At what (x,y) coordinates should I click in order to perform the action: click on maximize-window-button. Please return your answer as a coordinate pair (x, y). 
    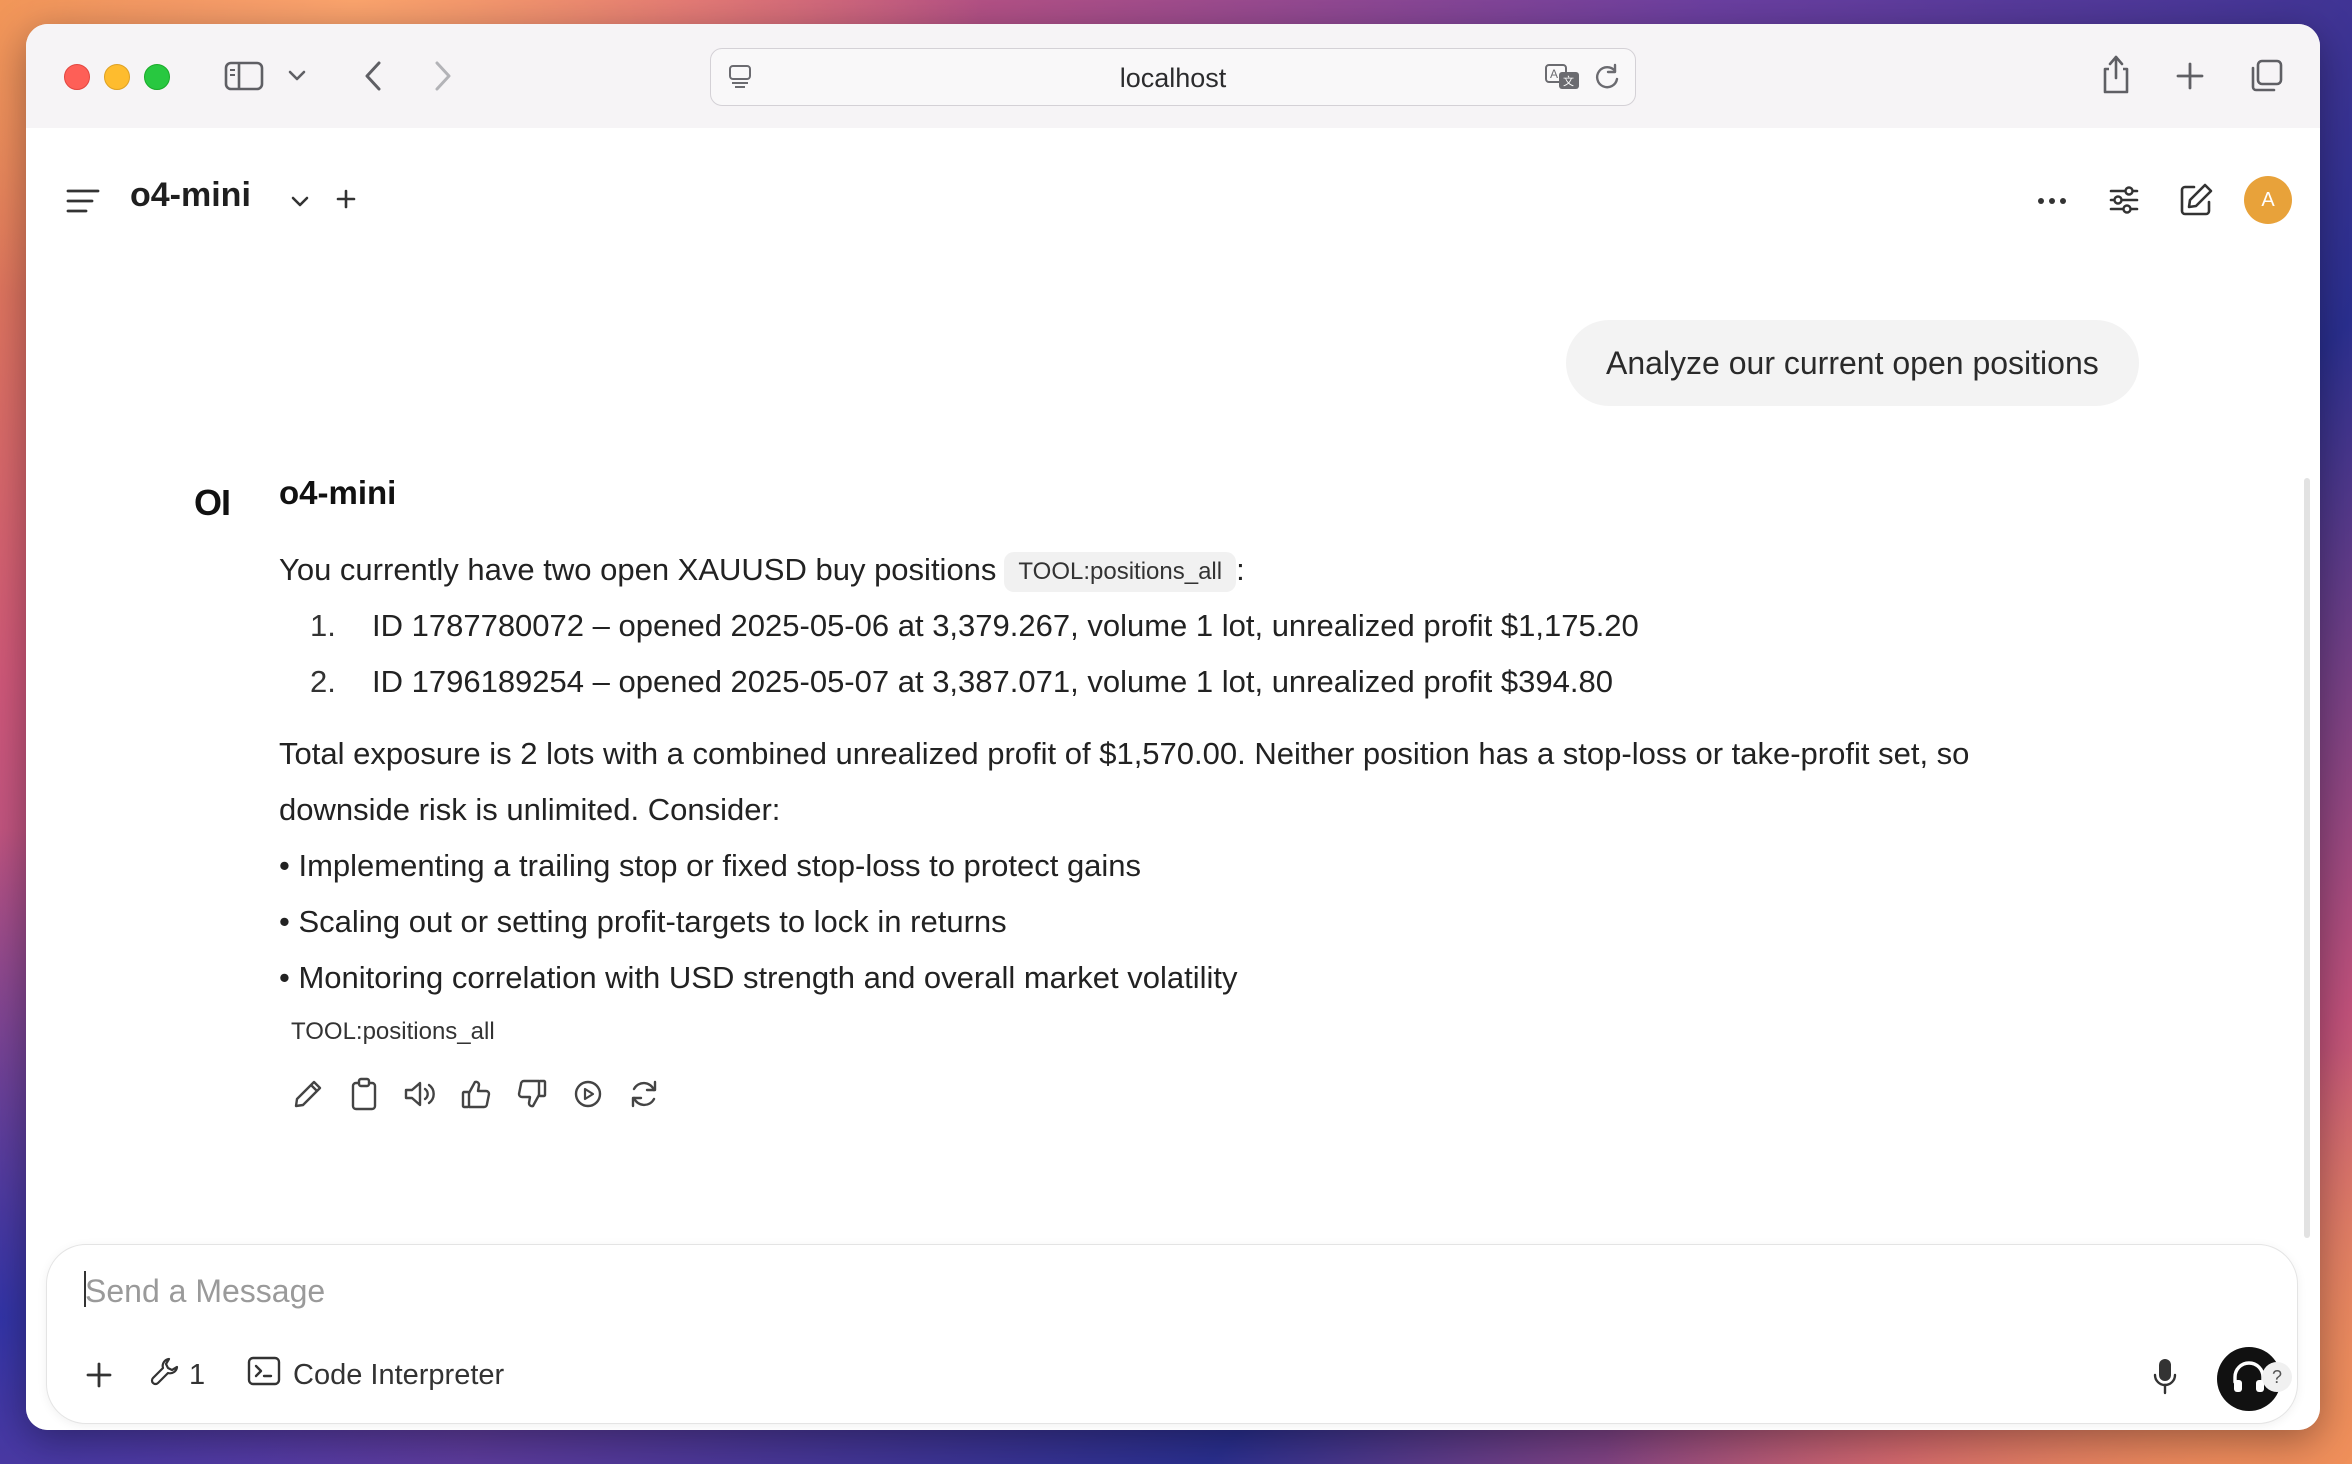
    Looking at the image, I should click on (157, 77).